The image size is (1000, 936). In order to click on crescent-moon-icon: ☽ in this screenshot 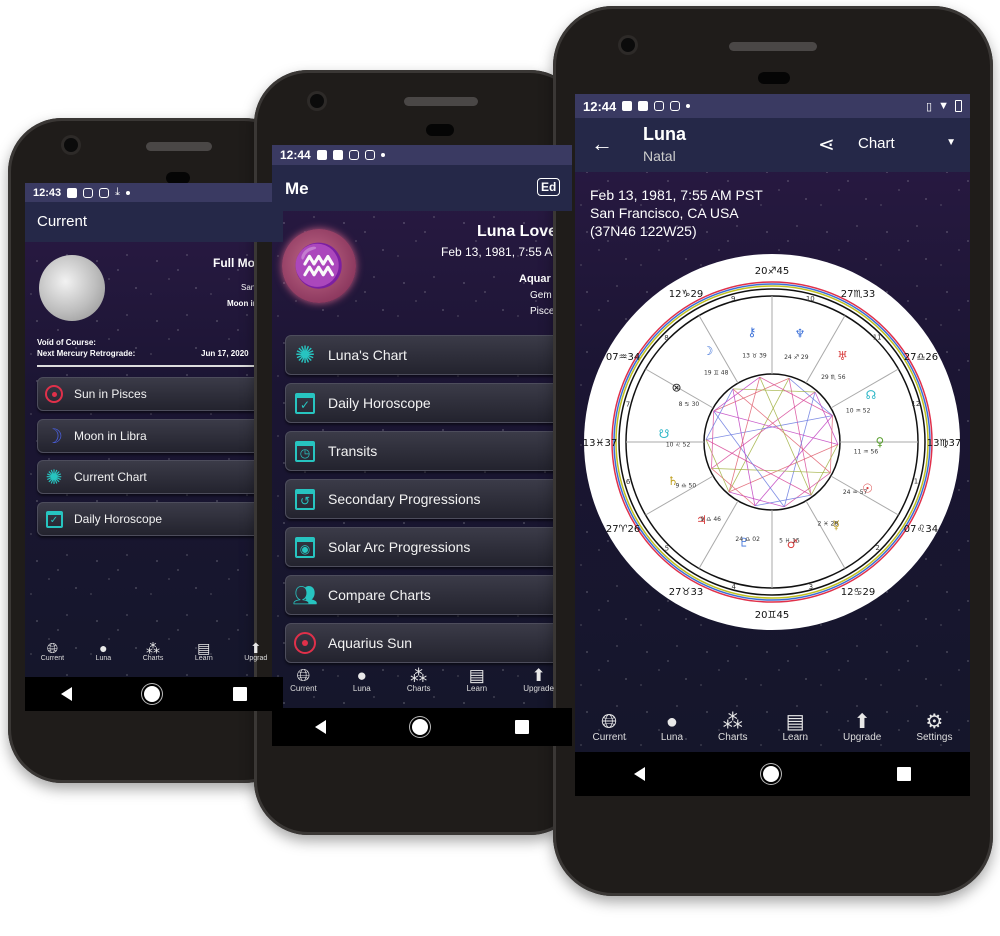, I will do `click(54, 436)`.